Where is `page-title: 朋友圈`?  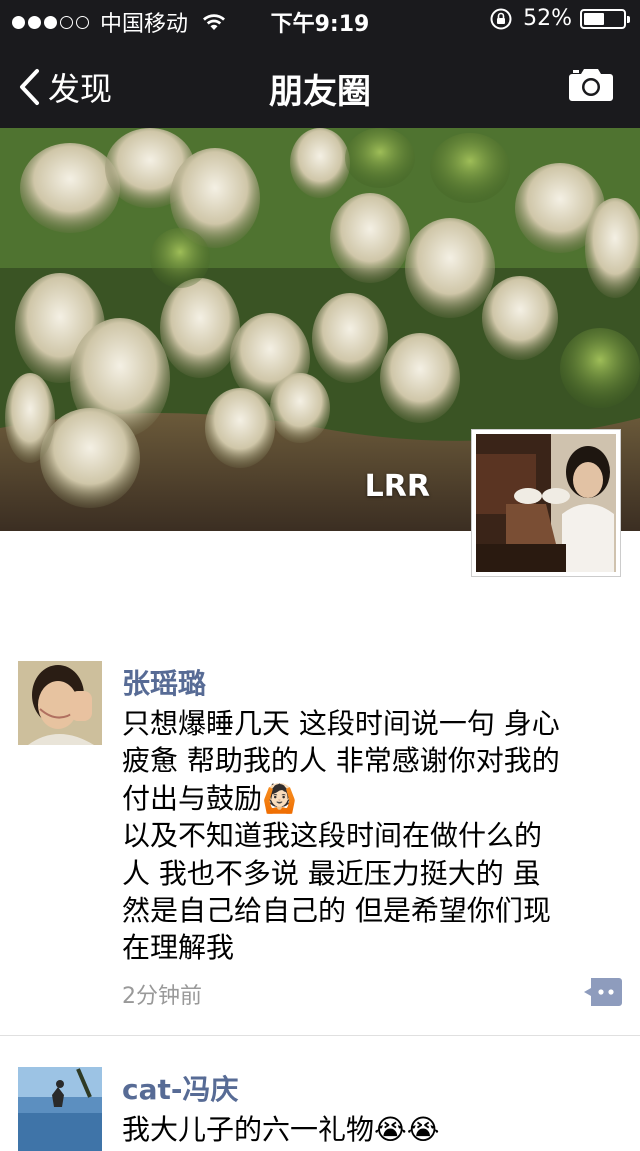 page-title: 朋友圈 is located at coordinates (320, 92).